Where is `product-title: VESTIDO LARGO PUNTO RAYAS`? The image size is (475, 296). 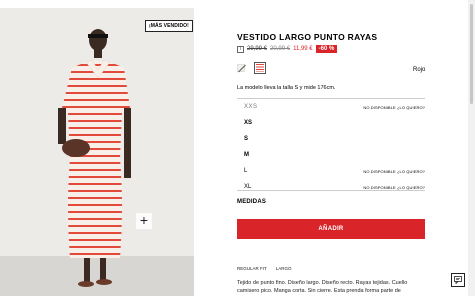
product-title: VESTIDO LARGO PUNTO RAYAS is located at coordinates (307, 37).